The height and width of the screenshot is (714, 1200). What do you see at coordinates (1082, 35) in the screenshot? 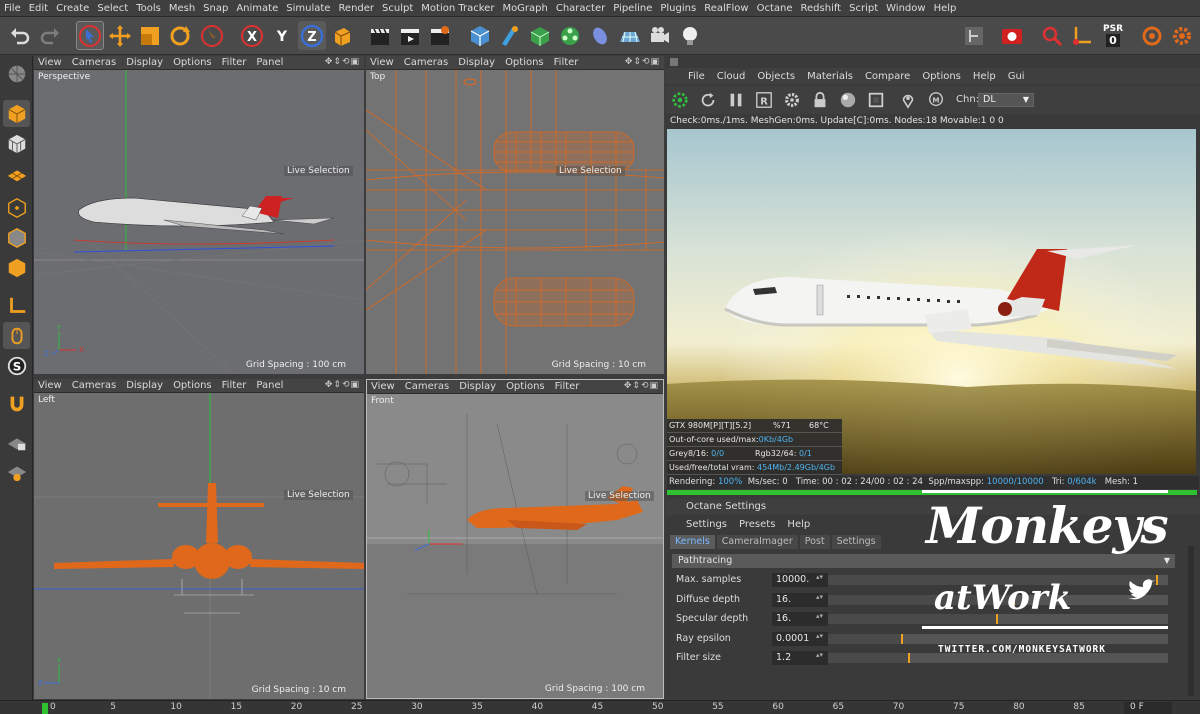
I see `axis-snap-button` at bounding box center [1082, 35].